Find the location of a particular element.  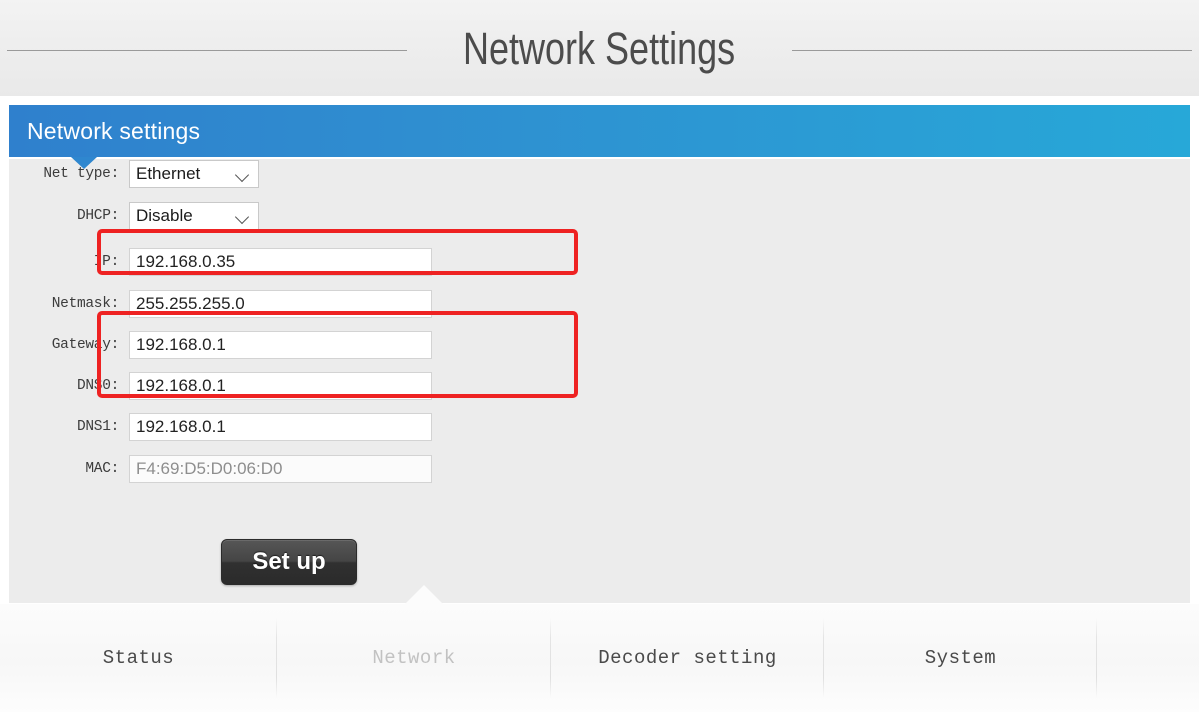

tab-status: Status is located at coordinates (138, 658).